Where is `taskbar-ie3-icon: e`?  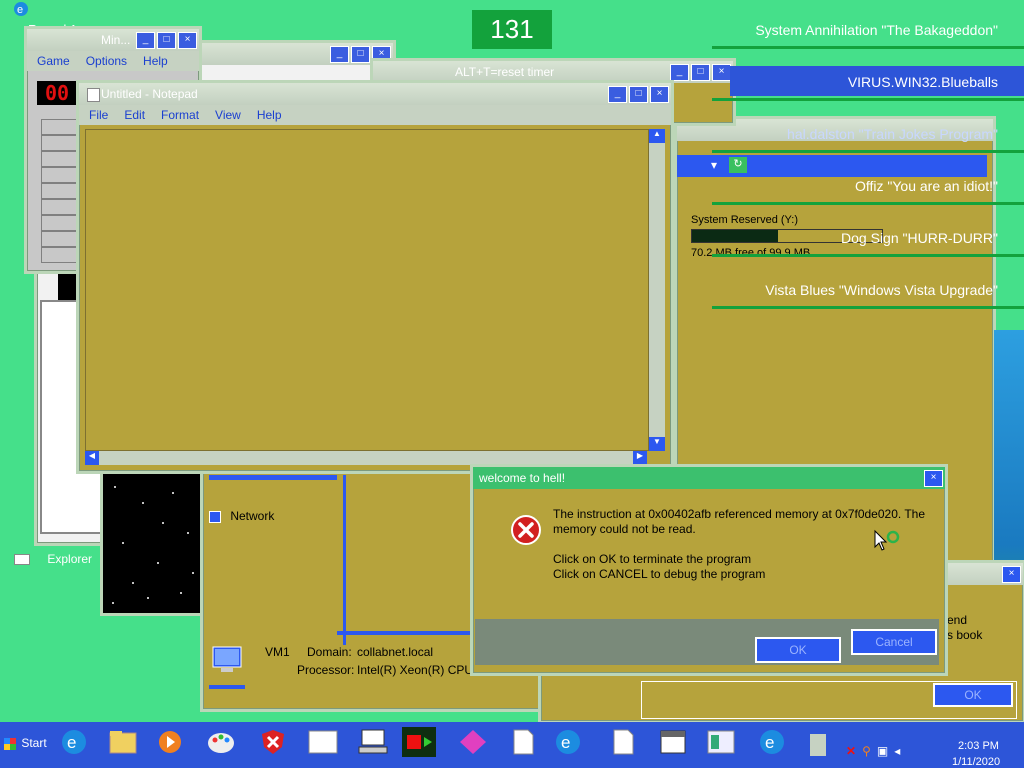 taskbar-ie3-icon: e is located at coordinates (773, 742).